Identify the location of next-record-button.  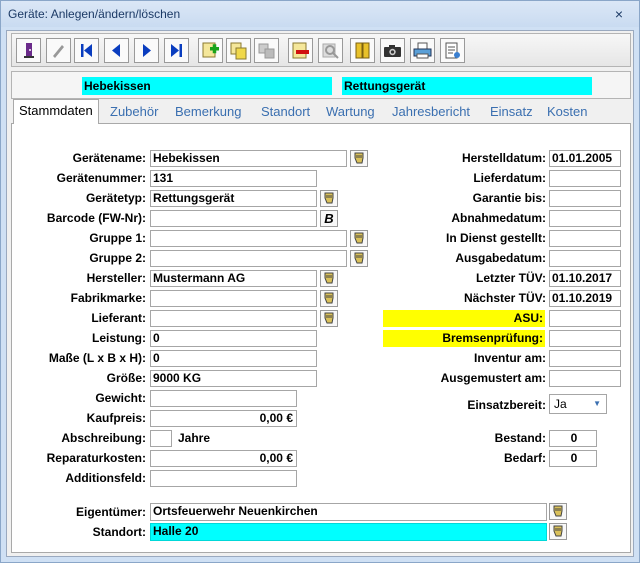
(146, 50).